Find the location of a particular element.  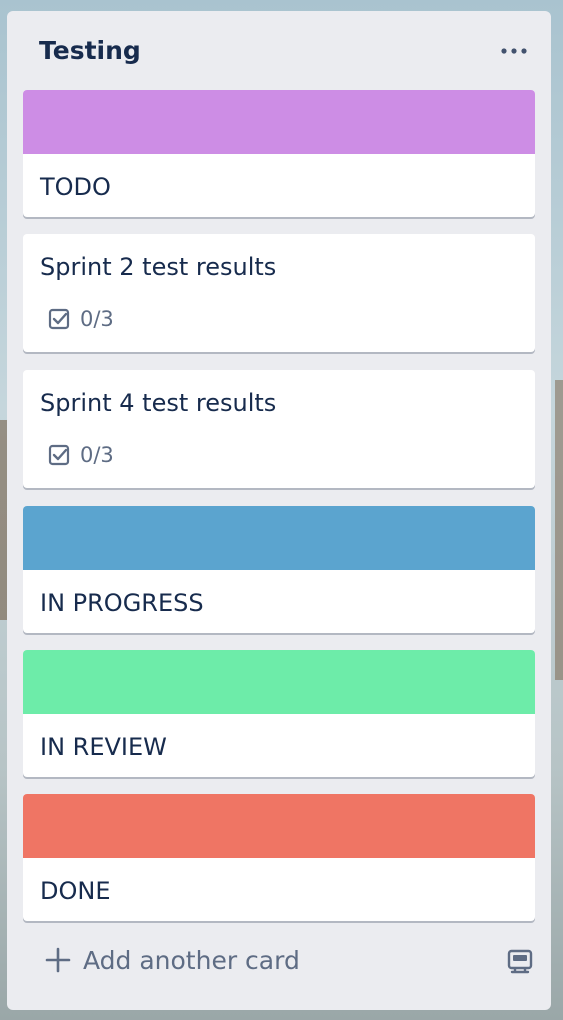

card-sprint-4-test-results: Sprint 4 test results 0/3 is located at coordinates (279, 429).